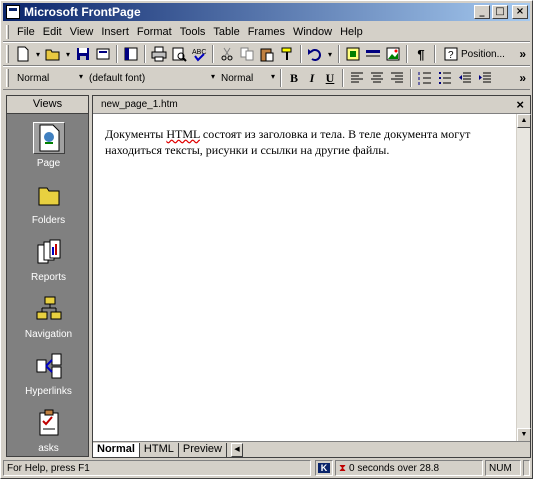  Describe the element at coordinates (7, 31) in the screenshot. I see `menubar-grip` at that location.